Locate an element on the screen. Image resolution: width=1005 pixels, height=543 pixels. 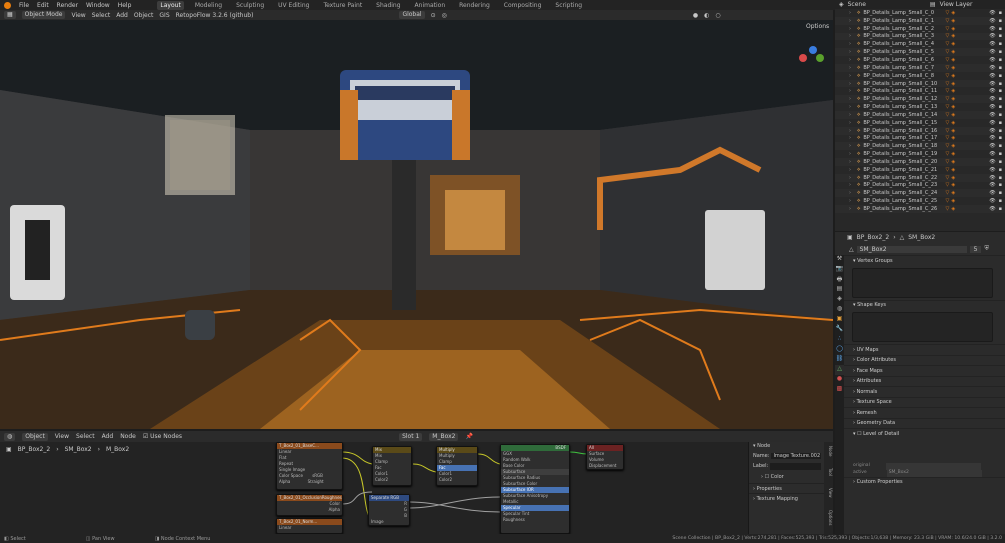
editor-type-icon: ▦ is located at coordinates (10, 15).